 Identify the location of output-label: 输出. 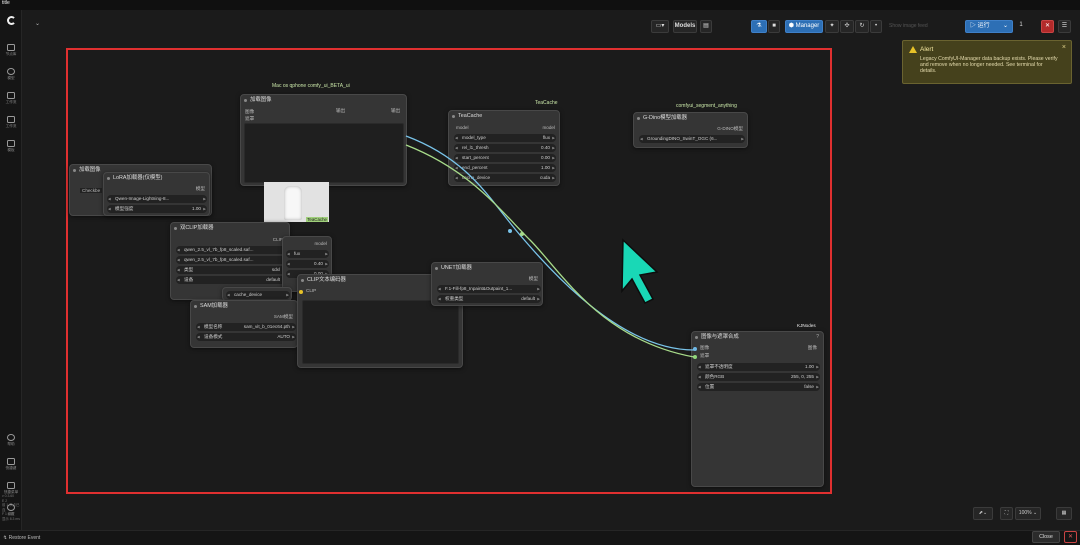
(341, 110).